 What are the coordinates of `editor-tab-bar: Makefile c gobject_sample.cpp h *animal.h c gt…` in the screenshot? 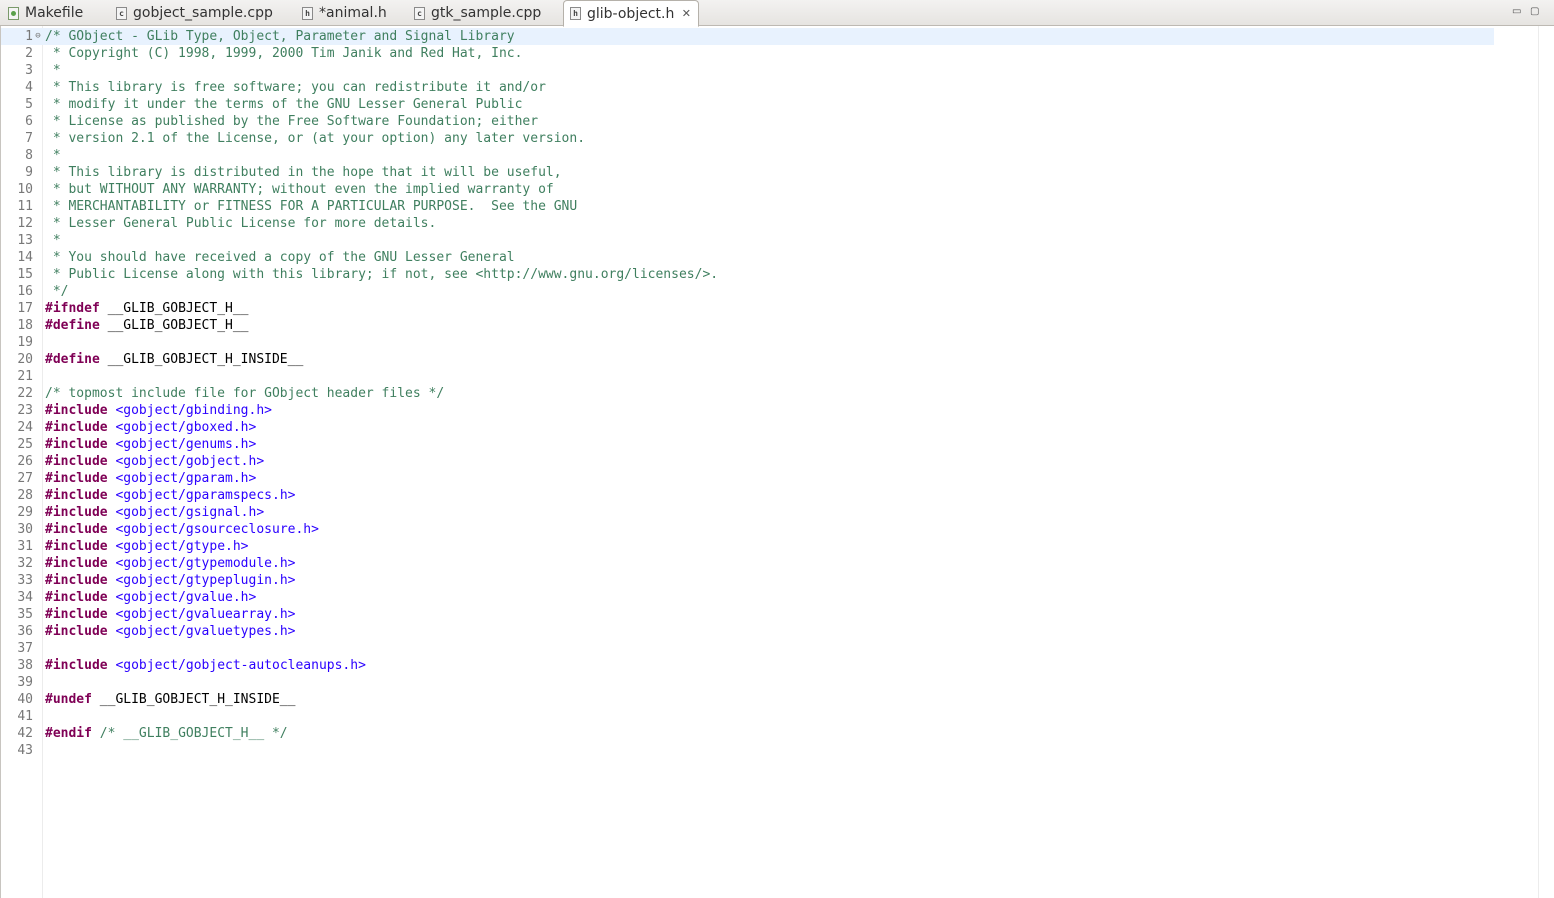 It's located at (777, 13).